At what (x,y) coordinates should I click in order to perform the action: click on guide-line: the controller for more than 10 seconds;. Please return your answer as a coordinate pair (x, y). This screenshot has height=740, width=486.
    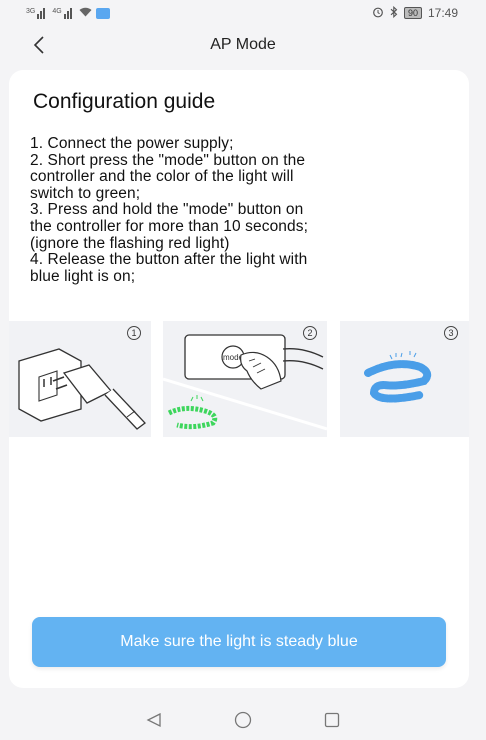
    Looking at the image, I should click on (169, 226).